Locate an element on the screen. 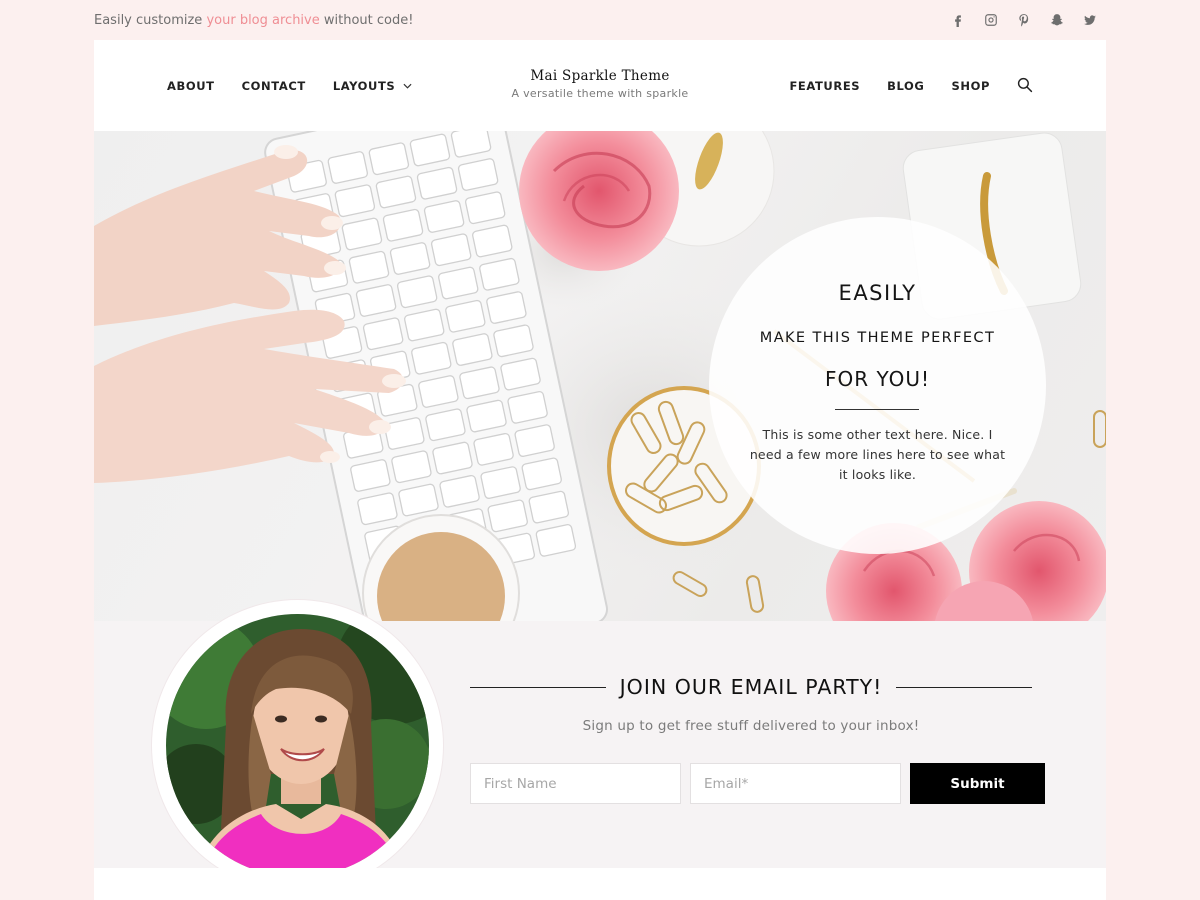 This screenshot has height=900, width=1200. hero-heading-line1: EASILY is located at coordinates (877, 293).